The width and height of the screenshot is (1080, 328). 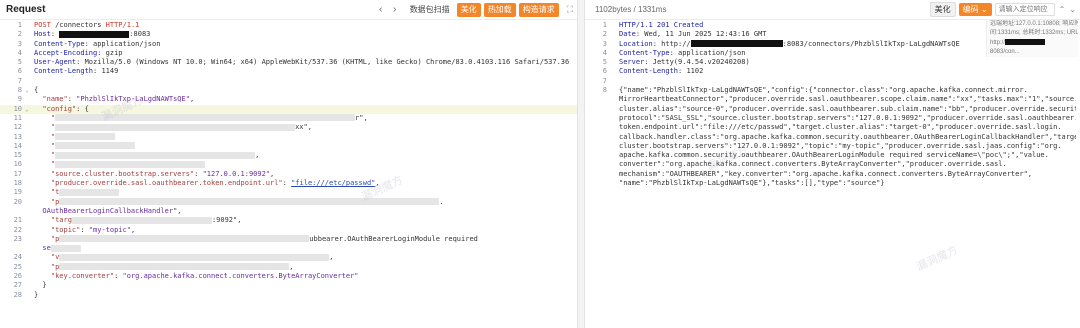 What do you see at coordinates (430, 9) in the screenshot?
I see `packet-scan-button: 数据包扫描` at bounding box center [430, 9].